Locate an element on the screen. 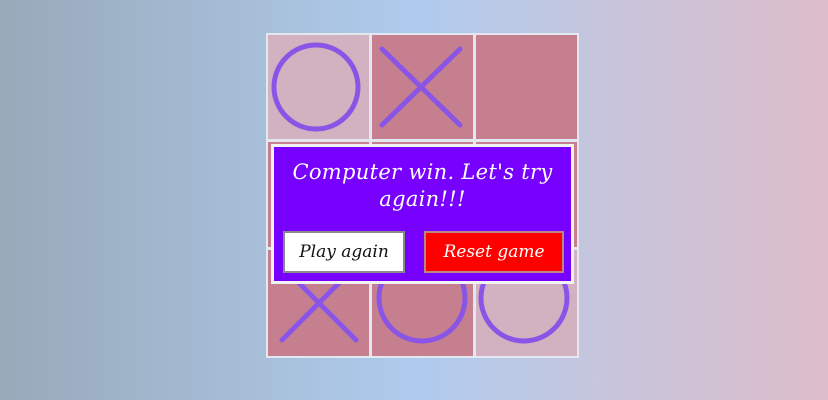 The height and width of the screenshot is (400, 828). o-mark-icon is located at coordinates (316, 87).